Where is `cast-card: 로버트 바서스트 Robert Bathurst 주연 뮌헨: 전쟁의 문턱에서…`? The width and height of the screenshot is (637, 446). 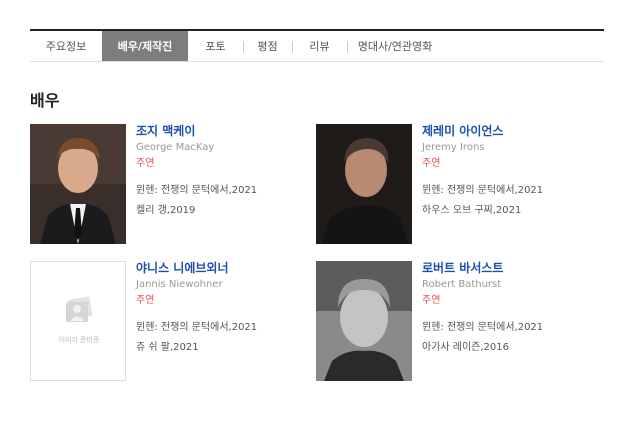 cast-card: 로버트 바서스트 Robert Bathurst 주연 뮌헨: 전쟁의 문턱에서… is located at coordinates (456, 321).